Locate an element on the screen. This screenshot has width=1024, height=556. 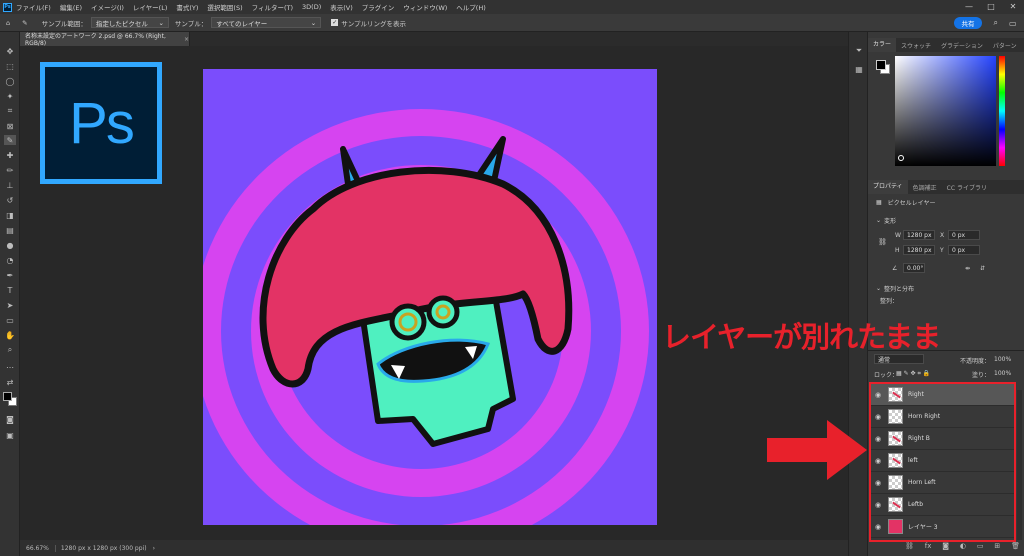
dodge-tool-icon: ◔ is located at coordinates (10, 260).